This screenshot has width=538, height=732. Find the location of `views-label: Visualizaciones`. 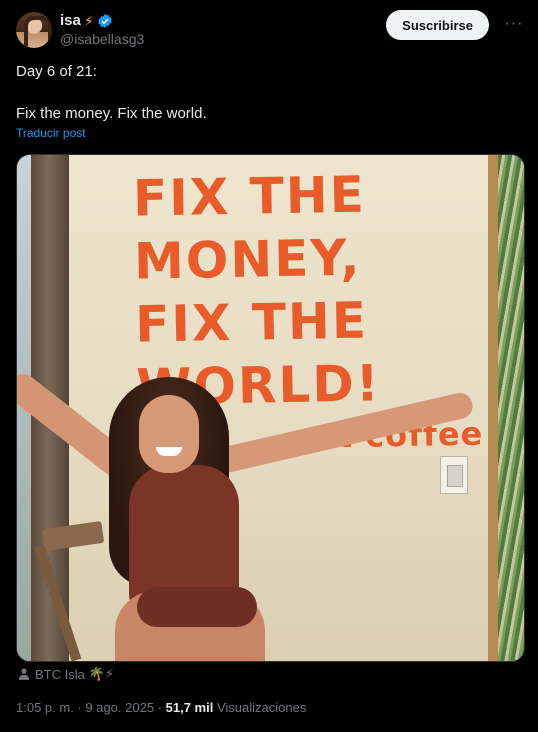

views-label: Visualizaciones is located at coordinates (261, 707).